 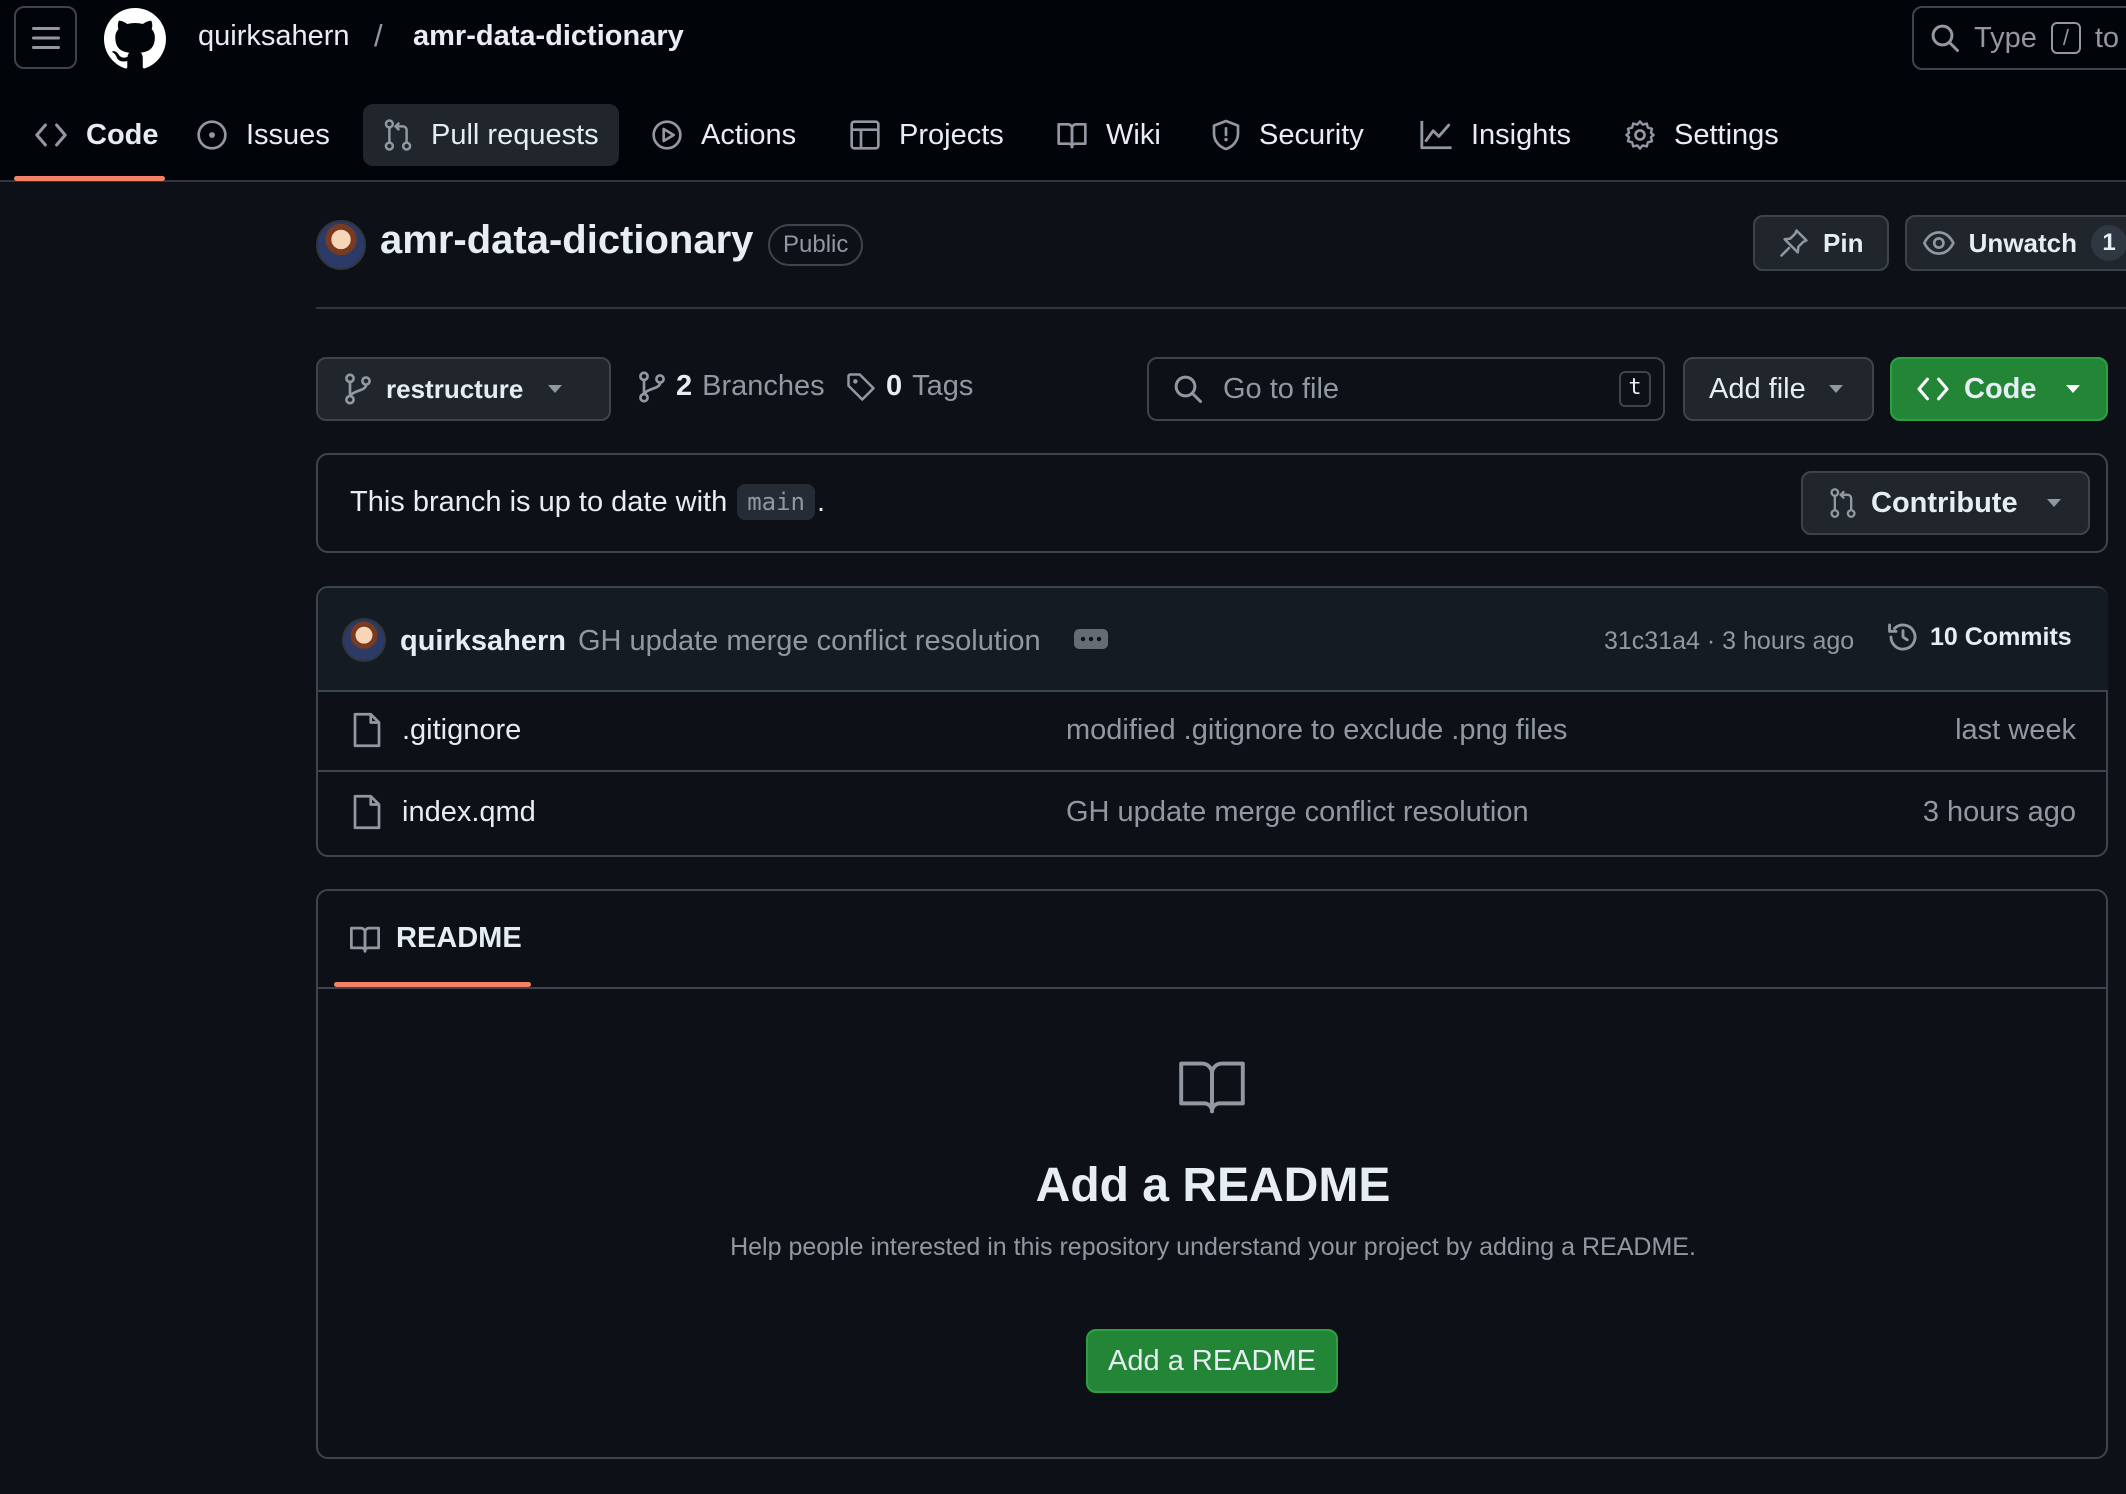 What do you see at coordinates (1213, 988) in the screenshot?
I see `readme-divider` at bounding box center [1213, 988].